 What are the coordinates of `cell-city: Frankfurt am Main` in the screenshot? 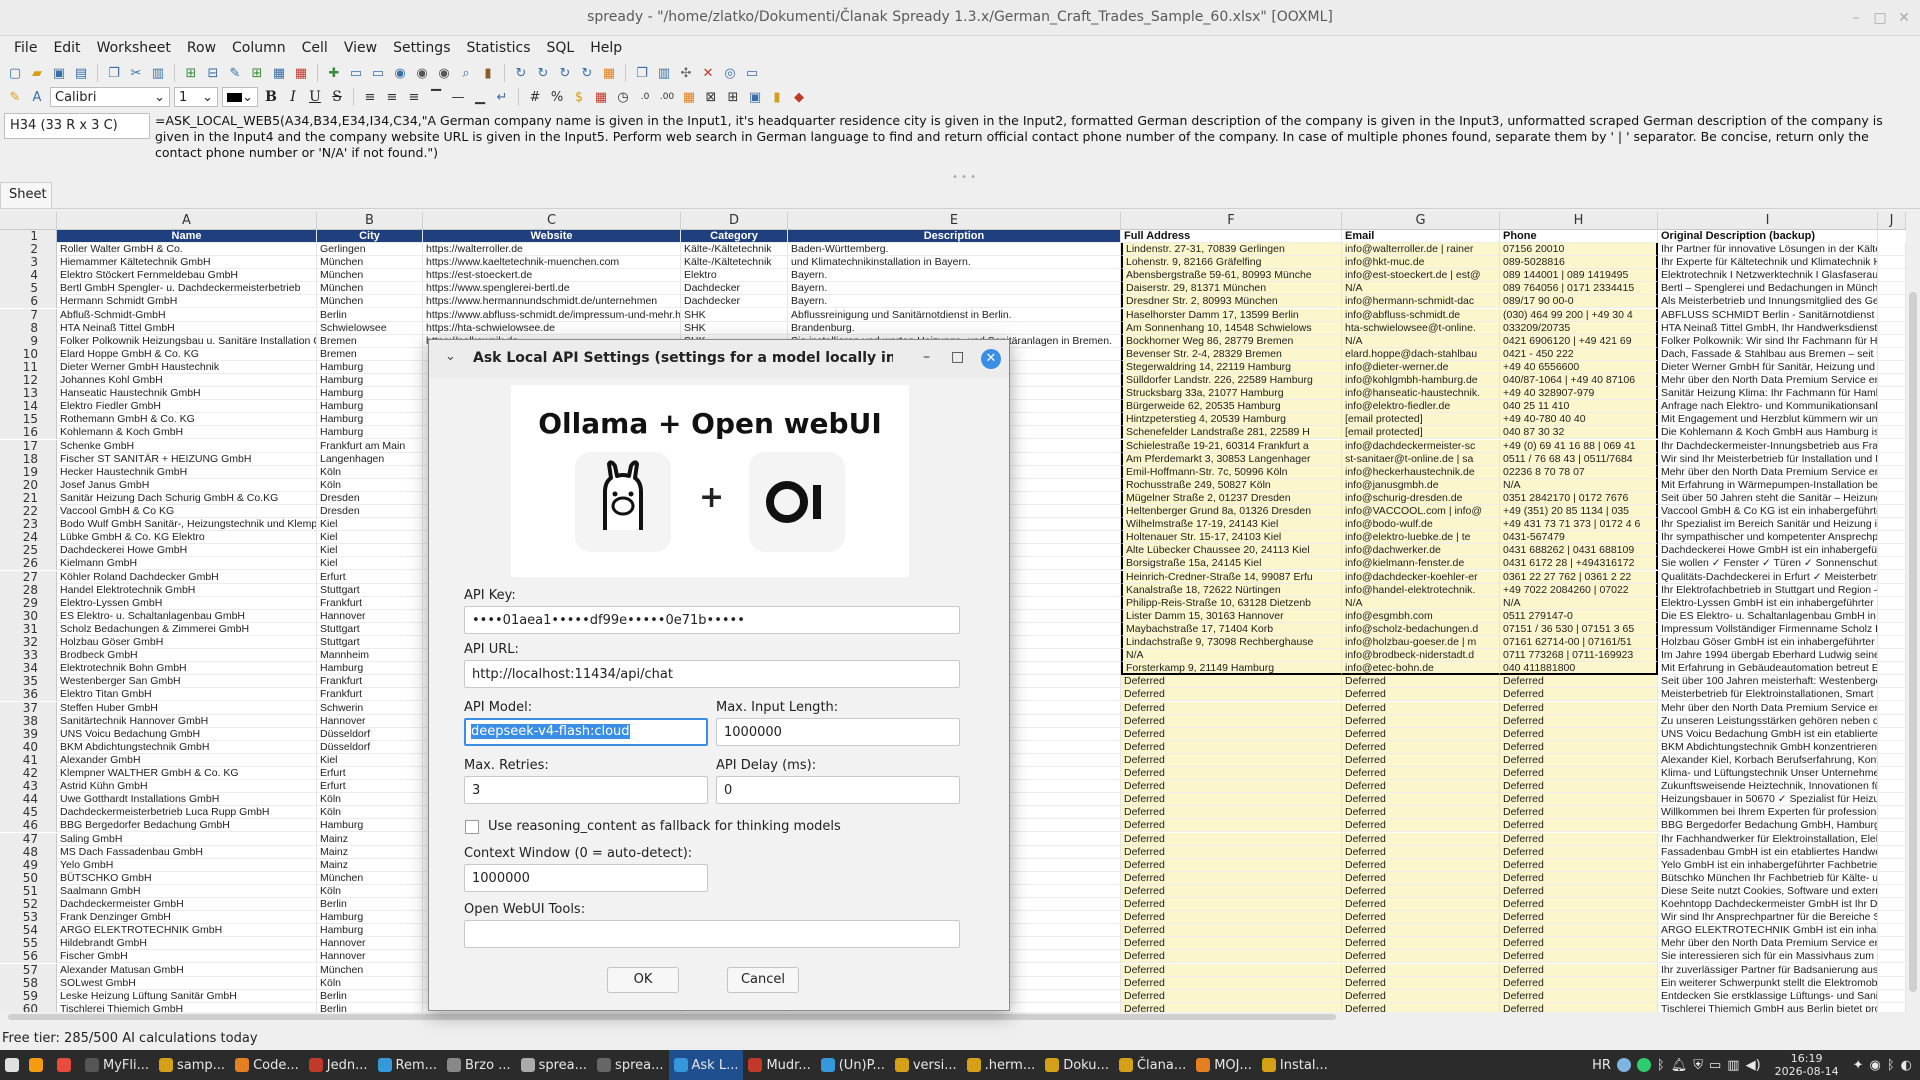 It's located at (370, 446).